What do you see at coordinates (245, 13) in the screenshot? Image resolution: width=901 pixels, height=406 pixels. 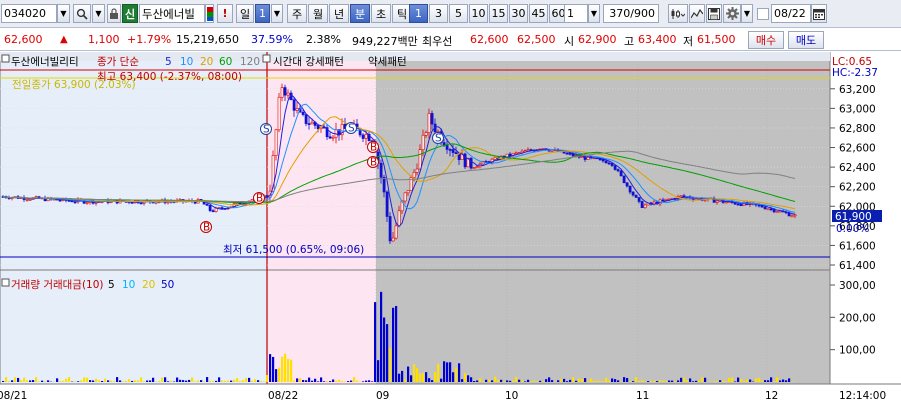 I see `interval-day-button: 일` at bounding box center [245, 13].